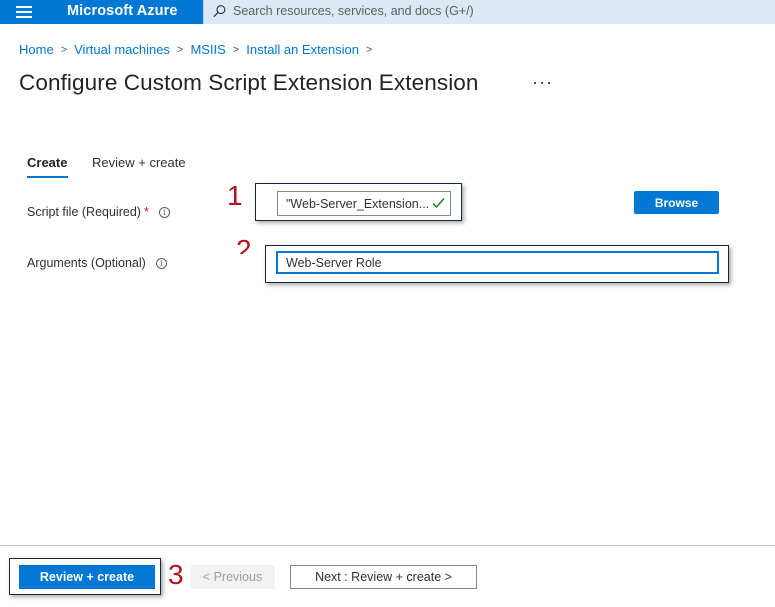 This screenshot has height=607, width=775. What do you see at coordinates (219, 11) in the screenshot?
I see `search-icon` at bounding box center [219, 11].